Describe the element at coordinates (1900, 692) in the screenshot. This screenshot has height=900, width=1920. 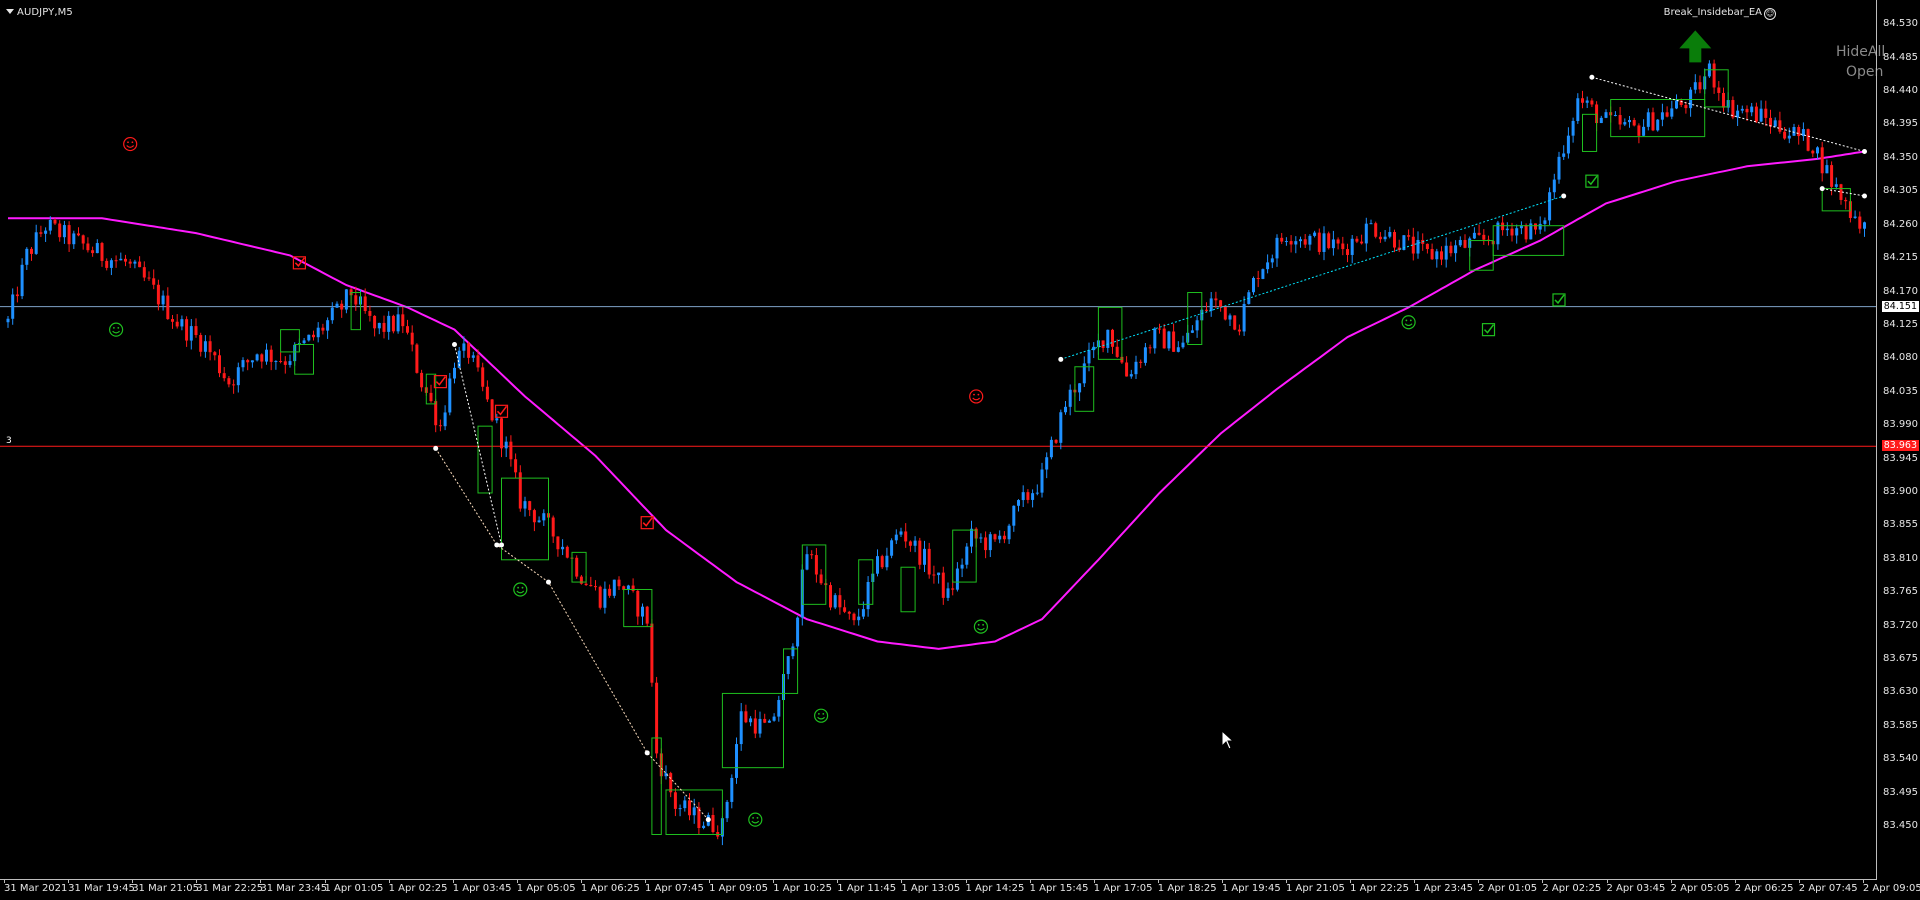
I see `price-tick: 83.630` at that location.